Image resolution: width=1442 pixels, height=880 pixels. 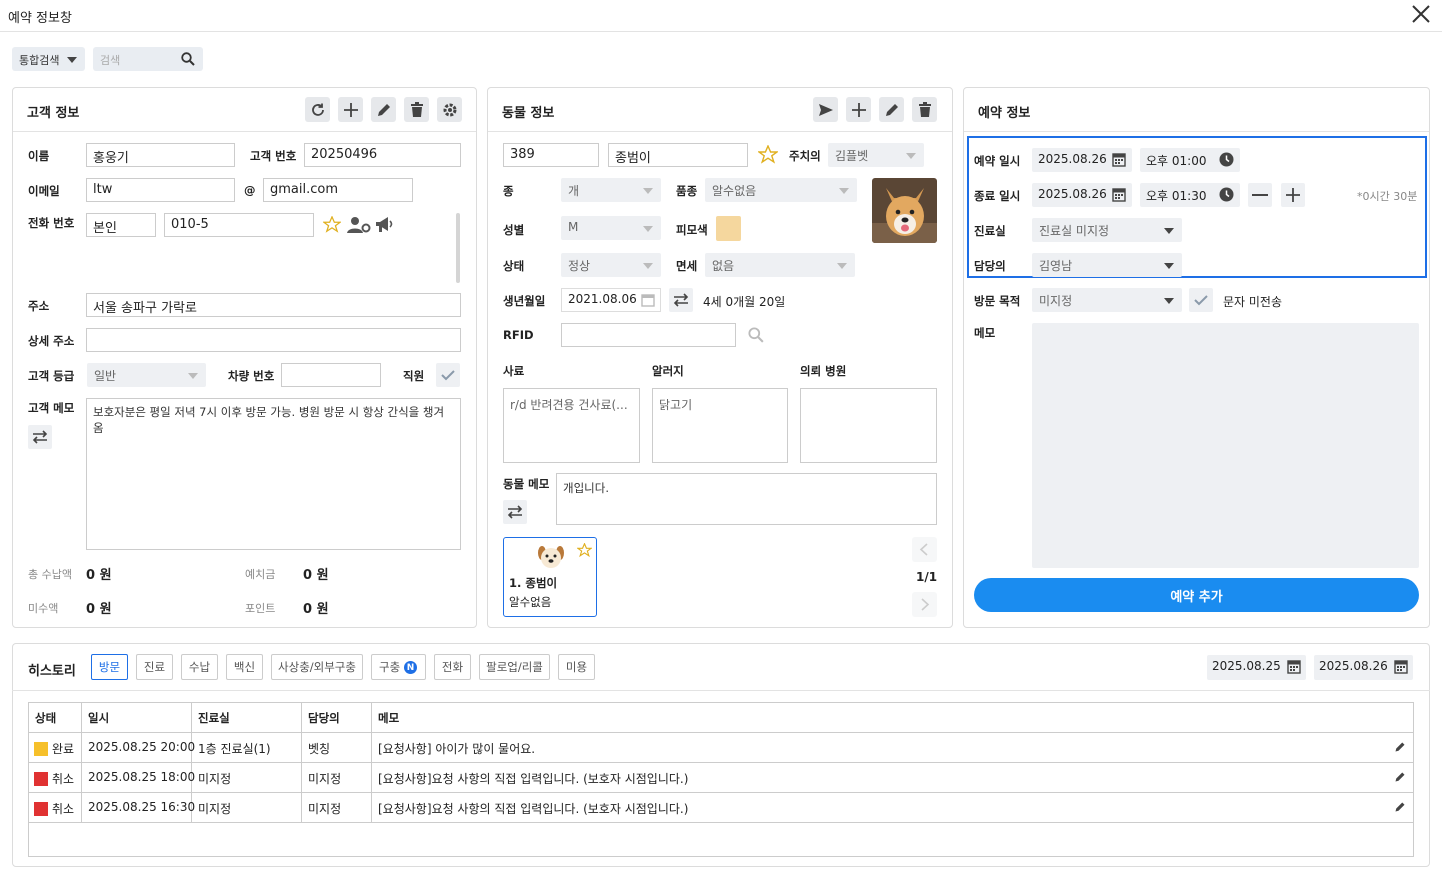 I want to click on search-scope-select: 통합검색, so click(x=48, y=59).